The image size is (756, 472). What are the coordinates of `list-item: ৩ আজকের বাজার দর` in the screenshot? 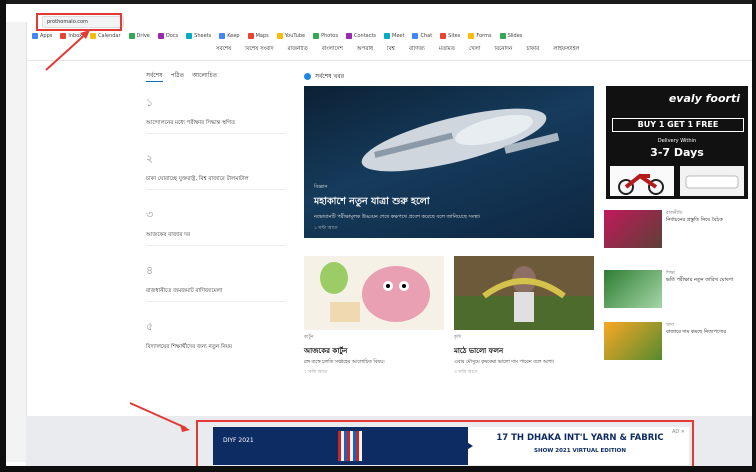 It's located at (216, 226).